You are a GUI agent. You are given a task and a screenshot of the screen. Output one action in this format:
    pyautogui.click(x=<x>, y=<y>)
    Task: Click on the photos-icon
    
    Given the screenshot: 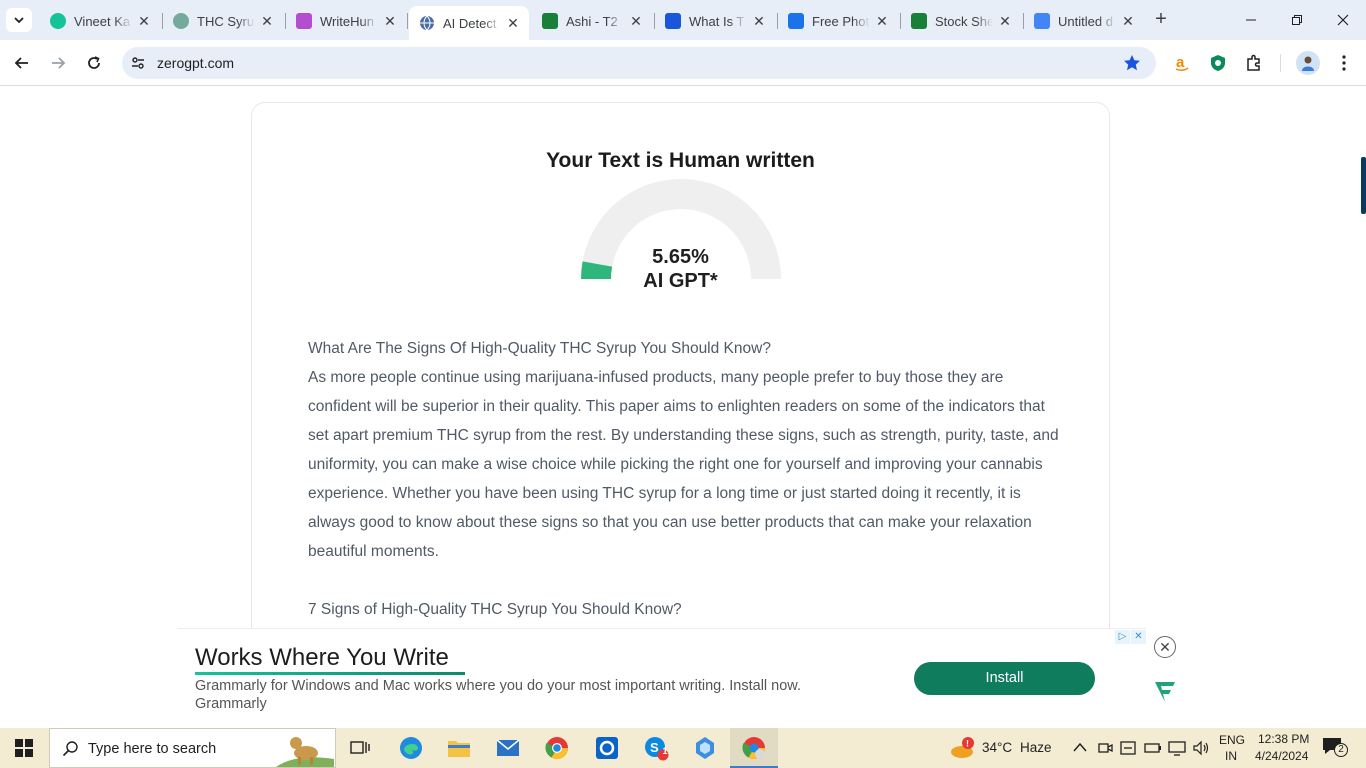 What is the action you would take?
    pyautogui.click(x=705, y=748)
    